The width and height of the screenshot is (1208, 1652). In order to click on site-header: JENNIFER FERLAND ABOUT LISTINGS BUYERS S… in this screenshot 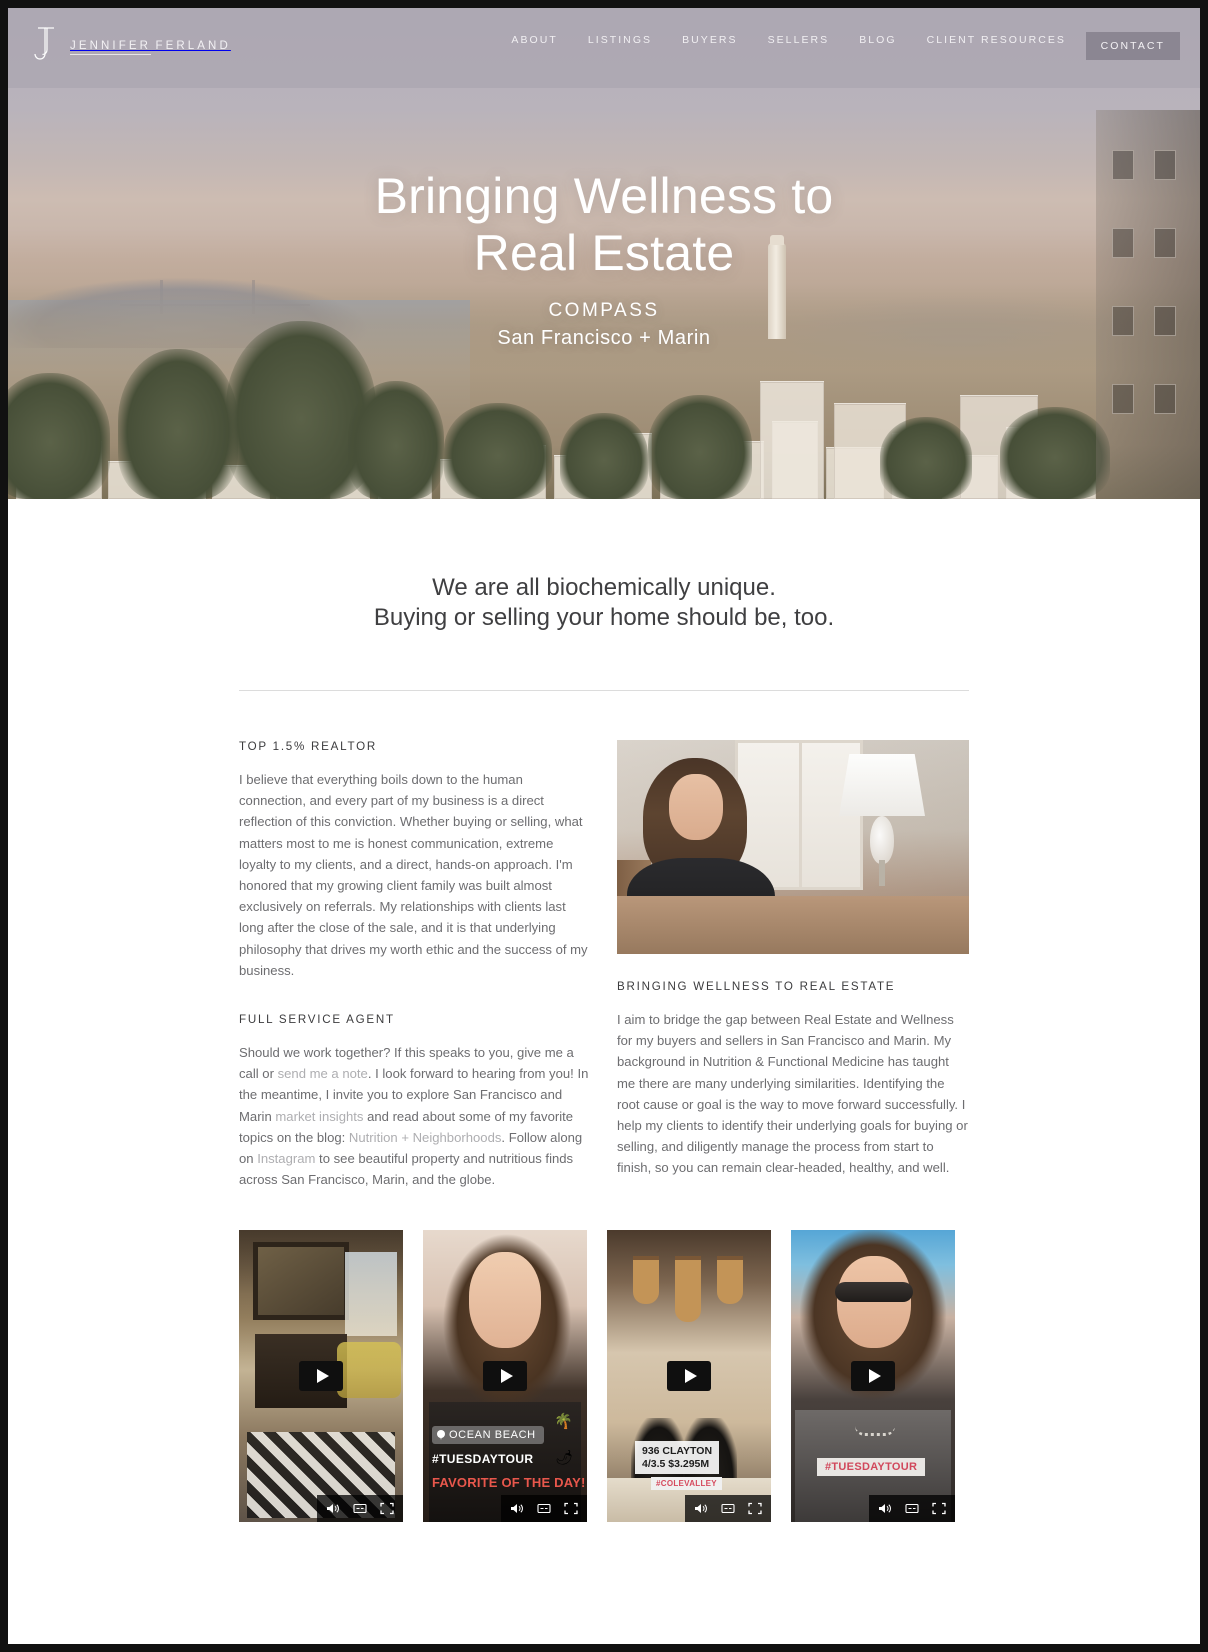, I will do `click(604, 44)`.